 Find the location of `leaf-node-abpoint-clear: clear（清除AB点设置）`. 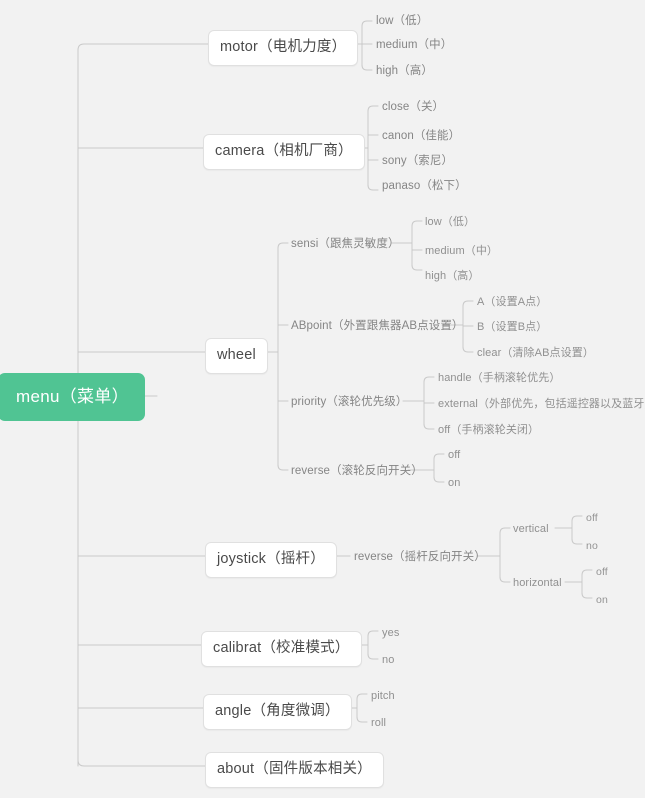

leaf-node-abpoint-clear: clear（清除AB点设置） is located at coordinates (535, 353).